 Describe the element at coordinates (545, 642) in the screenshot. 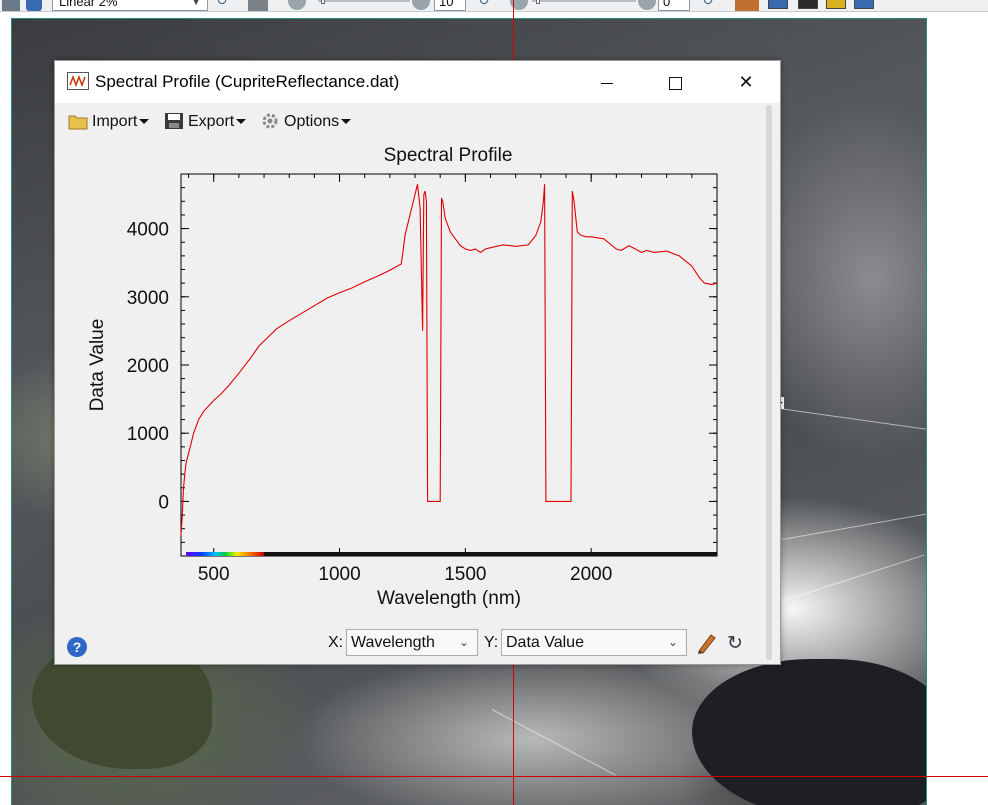

I see `y-axis-value: Data Value` at that location.